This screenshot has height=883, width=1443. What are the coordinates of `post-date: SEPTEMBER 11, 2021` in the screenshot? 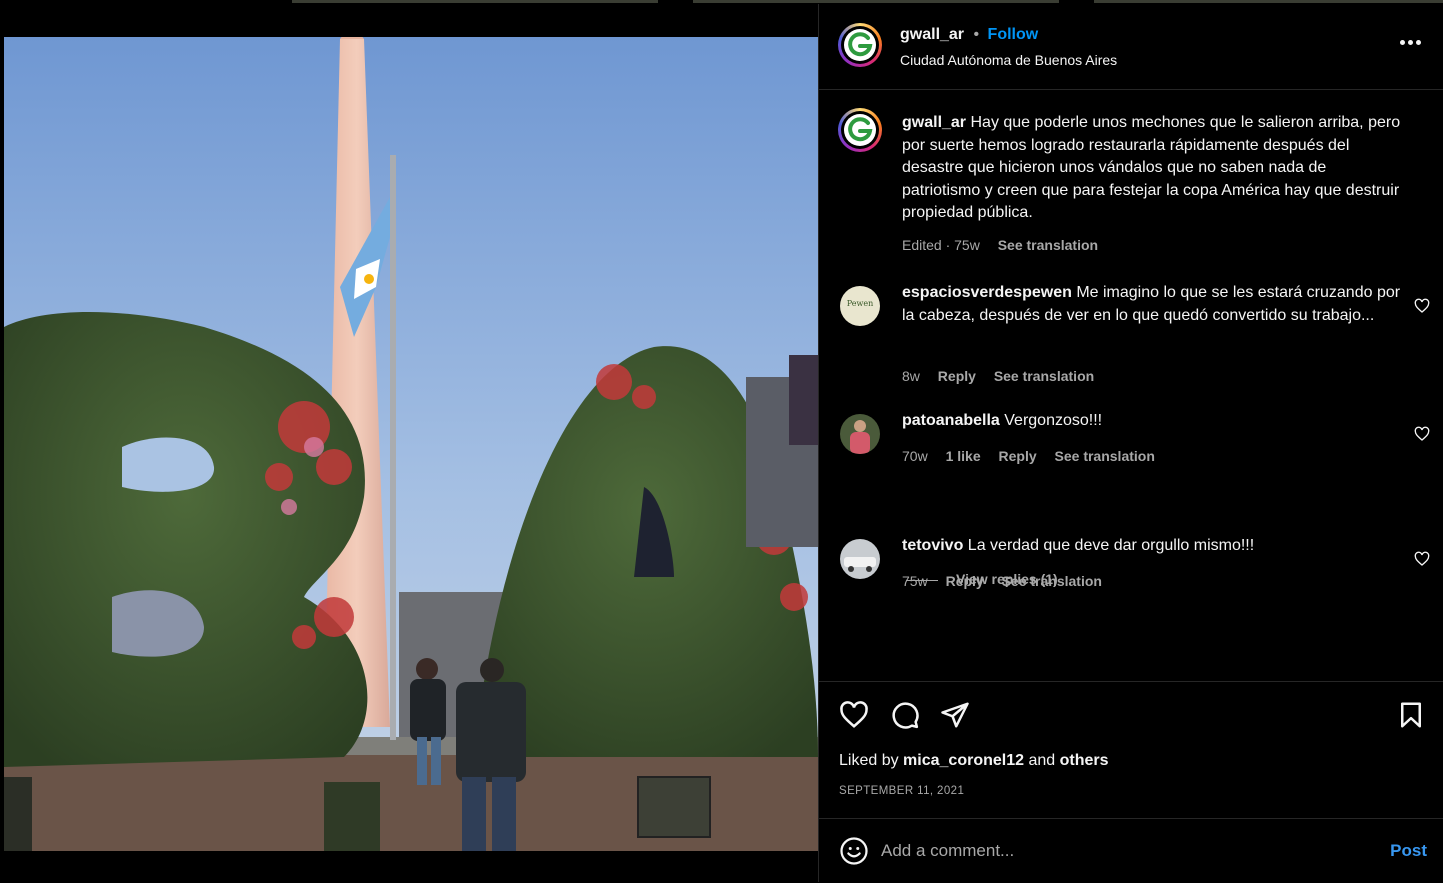 It's located at (901, 791).